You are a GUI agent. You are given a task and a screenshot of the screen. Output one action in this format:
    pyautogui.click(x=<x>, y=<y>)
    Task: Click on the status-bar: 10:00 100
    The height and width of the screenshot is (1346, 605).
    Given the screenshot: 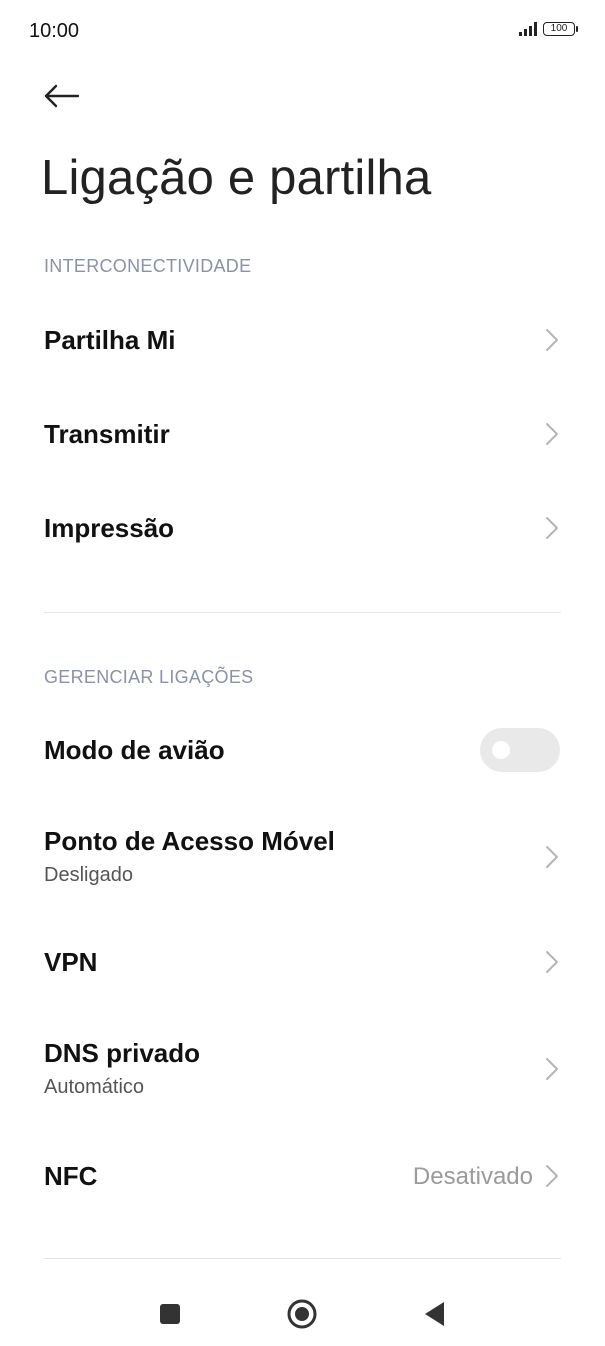 What is the action you would take?
    pyautogui.click(x=302, y=31)
    